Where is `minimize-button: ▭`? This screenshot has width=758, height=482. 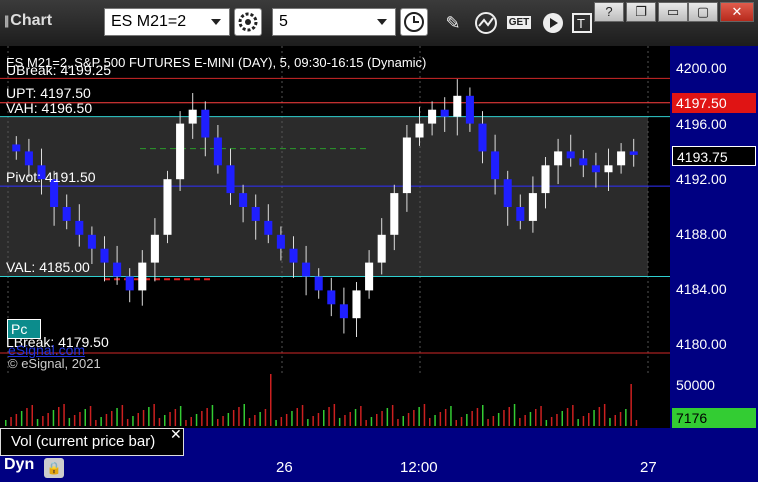
minimize-button: ▭ is located at coordinates (673, 12).